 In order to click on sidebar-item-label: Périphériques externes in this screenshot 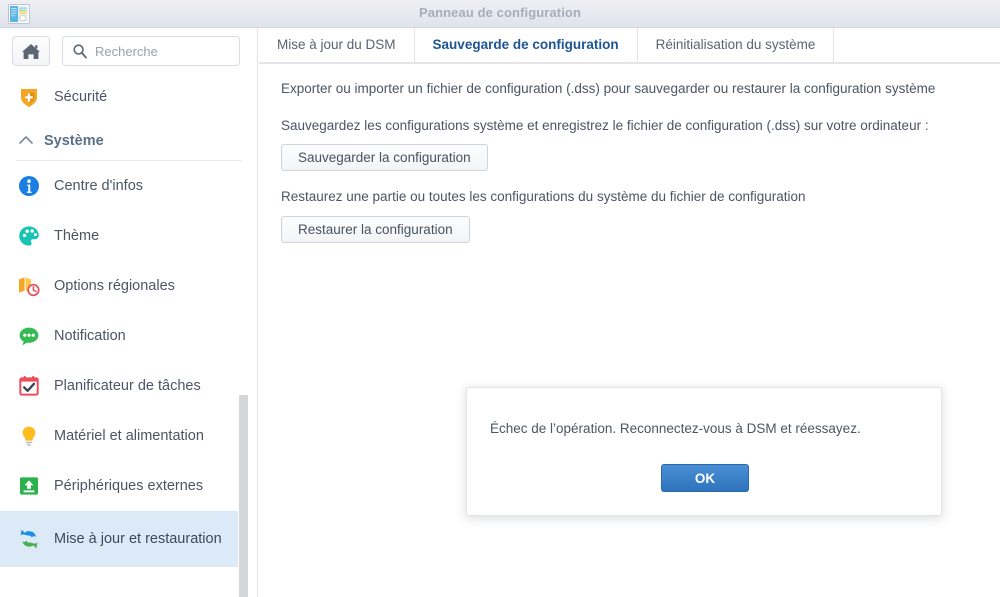, I will do `click(129, 485)`.